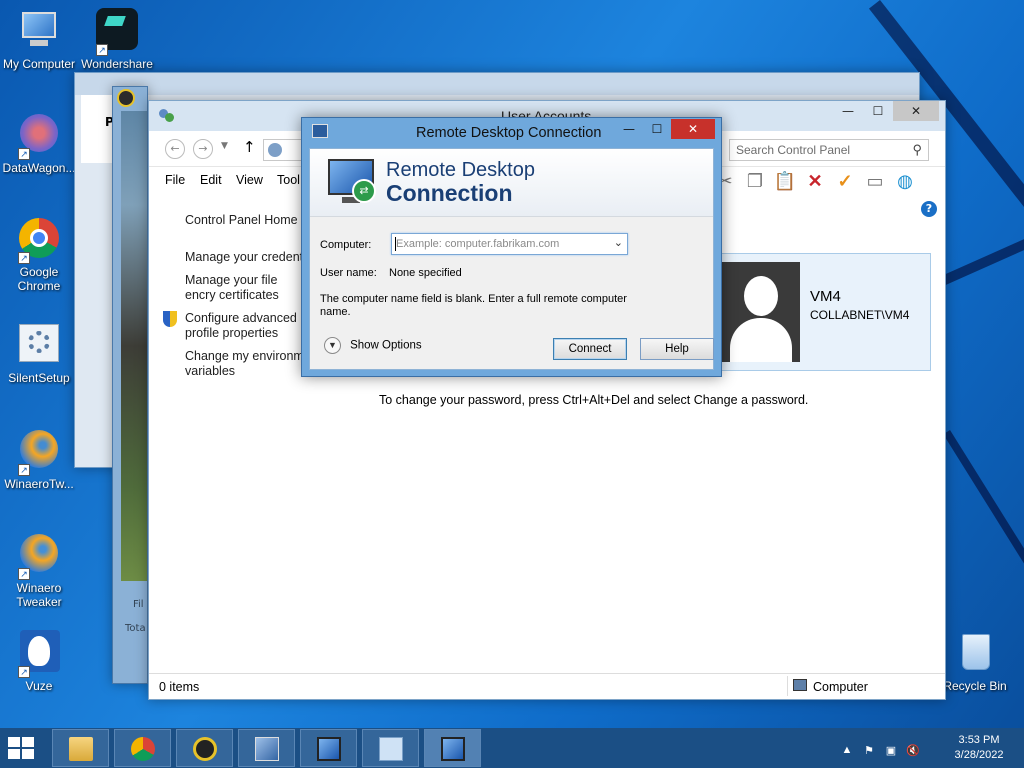 The height and width of the screenshot is (768, 1024). Describe the element at coordinates (590, 349) in the screenshot. I see `connect-button: Connect` at that location.